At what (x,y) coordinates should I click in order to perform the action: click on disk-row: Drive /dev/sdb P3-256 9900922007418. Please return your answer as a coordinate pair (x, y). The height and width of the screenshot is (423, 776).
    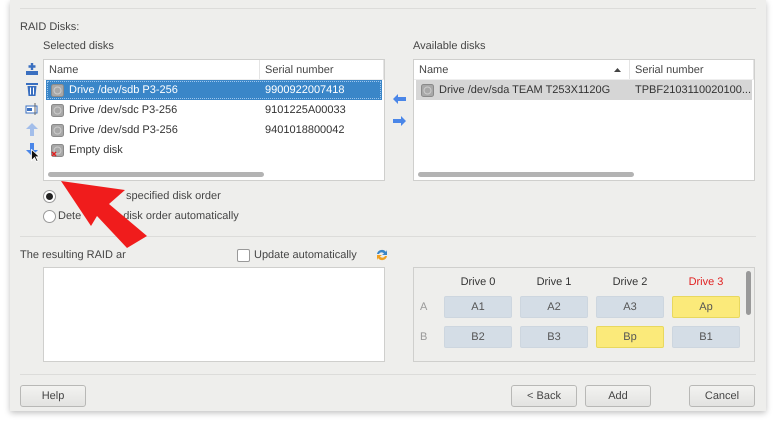
    Looking at the image, I should click on (214, 90).